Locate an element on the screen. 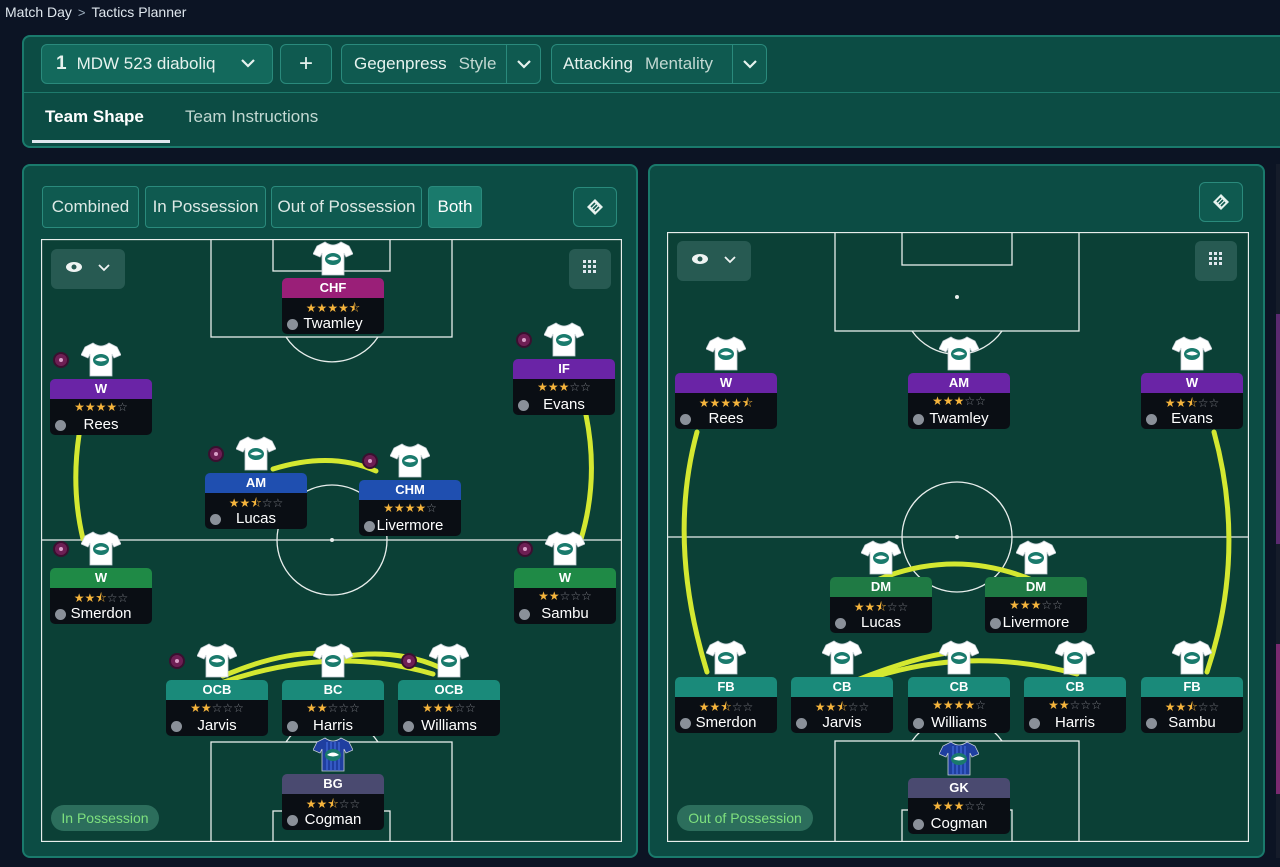 Image resolution: width=1280 pixels, height=867 pixels. tactic-number: 1 is located at coordinates (61, 63).